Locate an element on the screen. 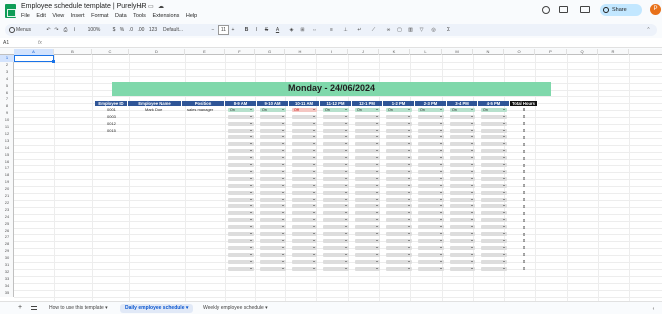 The height and width of the screenshot is (314, 662). column-header-f: F is located at coordinates (240, 52).